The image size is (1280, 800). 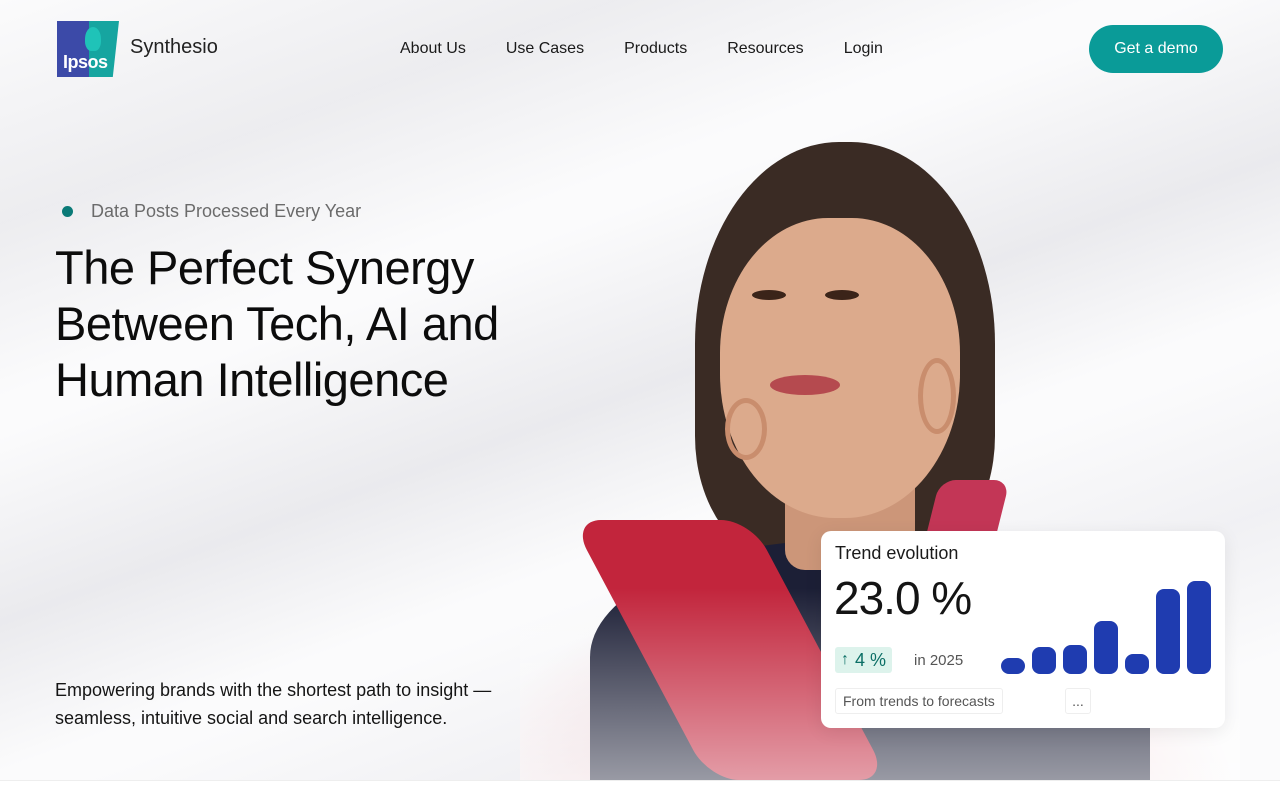 I want to click on forecast-tag: From trends to forecasts, so click(x=919, y=701).